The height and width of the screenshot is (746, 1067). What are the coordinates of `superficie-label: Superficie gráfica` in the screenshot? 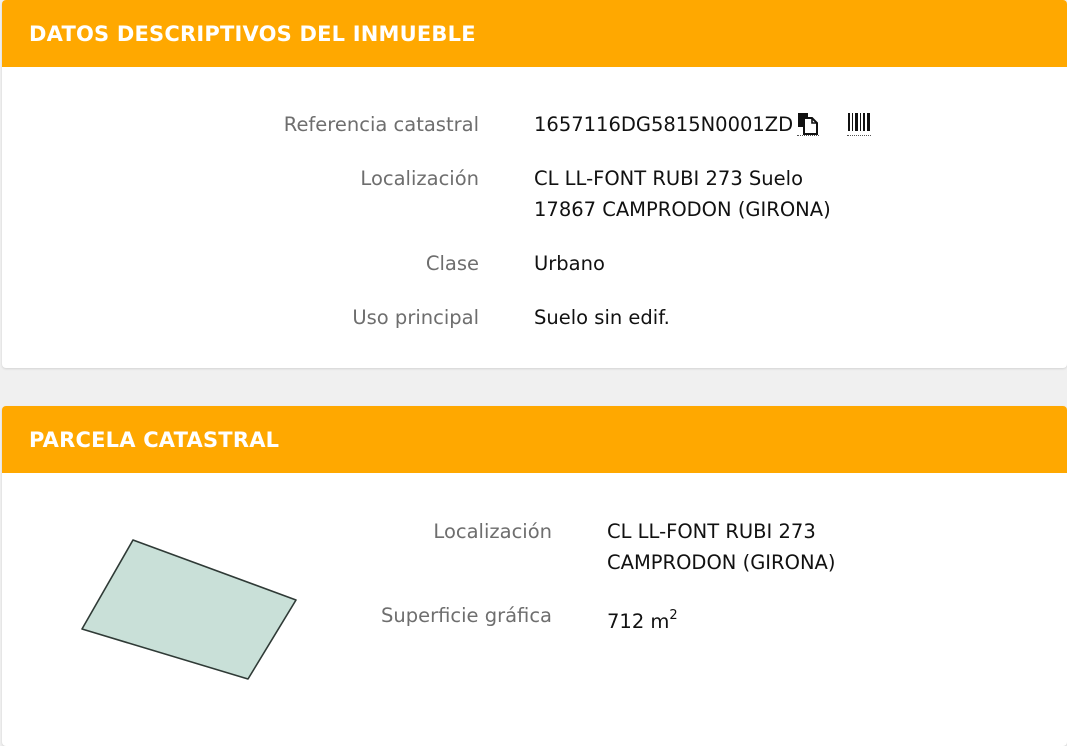 It's located at (466, 615).